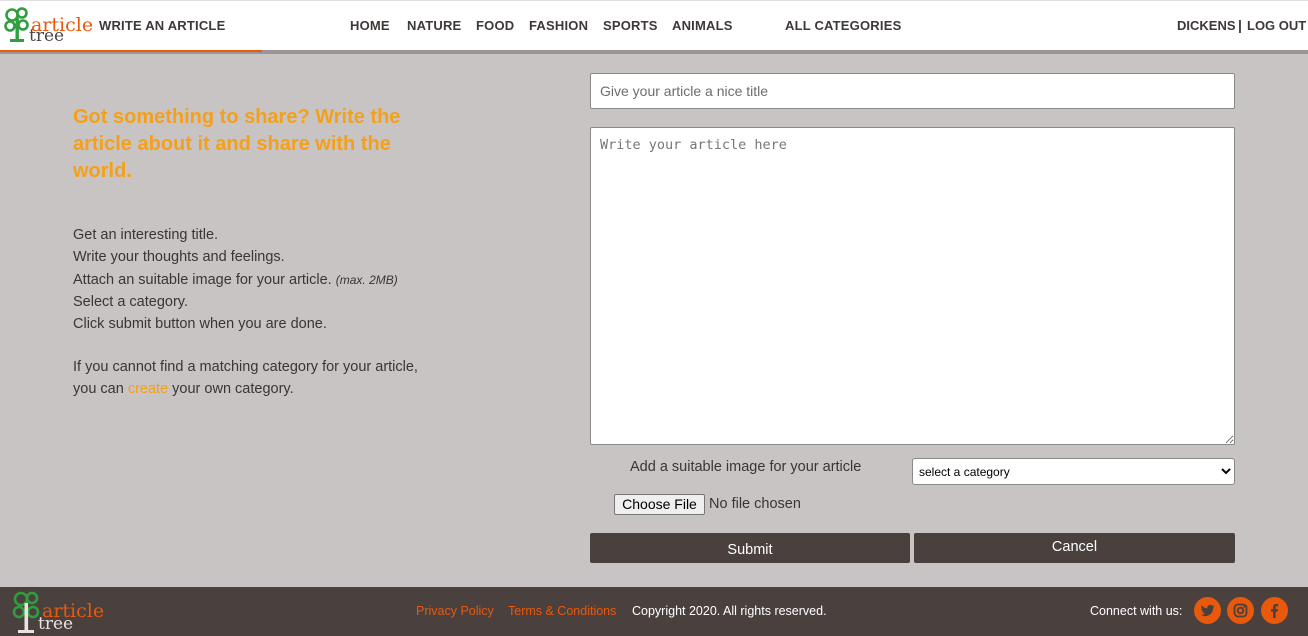 Image resolution: width=1308 pixels, height=636 pixels. What do you see at coordinates (162, 25) in the screenshot?
I see `write-article-link: WRITE AN ARTICLE` at bounding box center [162, 25].